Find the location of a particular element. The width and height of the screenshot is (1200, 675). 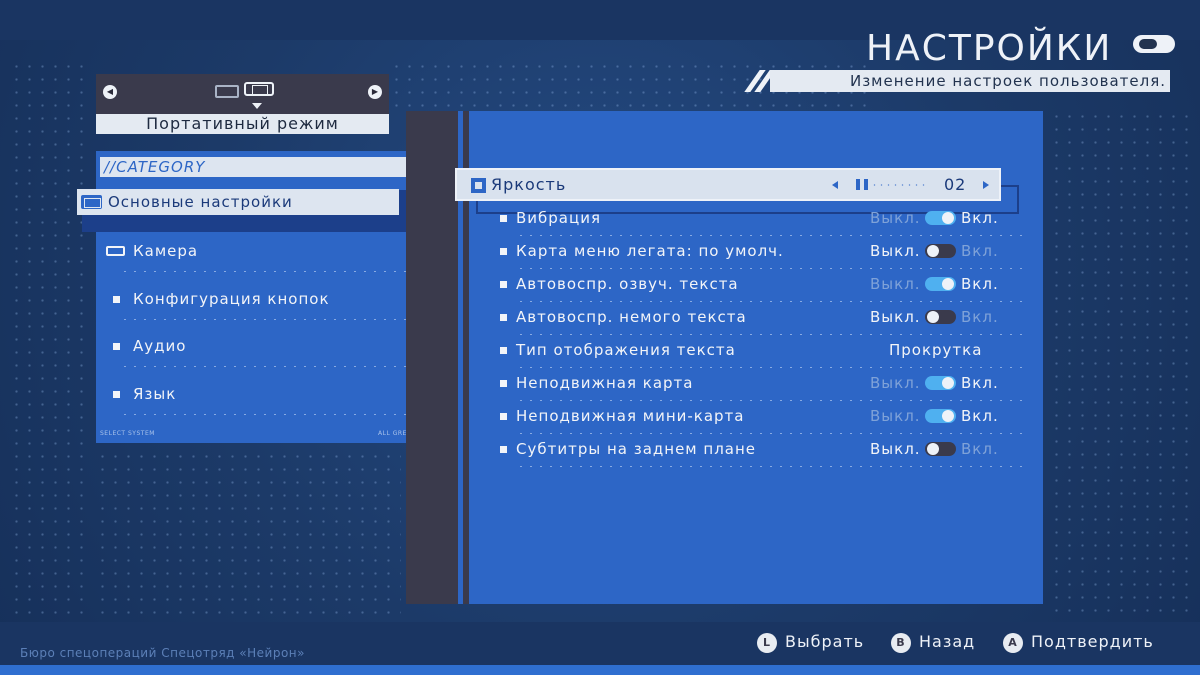

confirm-button: A Подтвердить is located at coordinates (1078, 642).